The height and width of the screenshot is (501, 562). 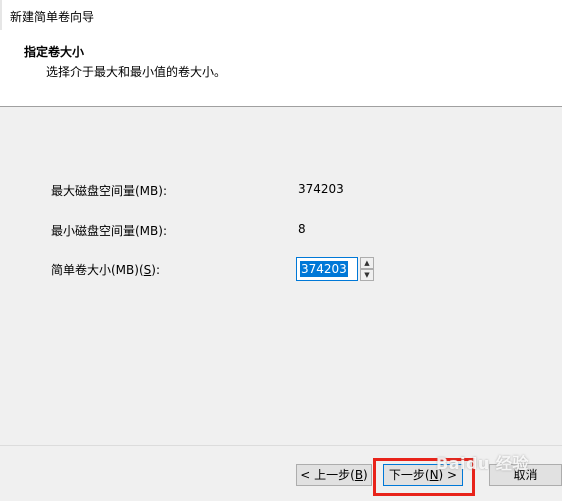 What do you see at coordinates (54, 52) in the screenshot?
I see `page-title: 指定卷大小` at bounding box center [54, 52].